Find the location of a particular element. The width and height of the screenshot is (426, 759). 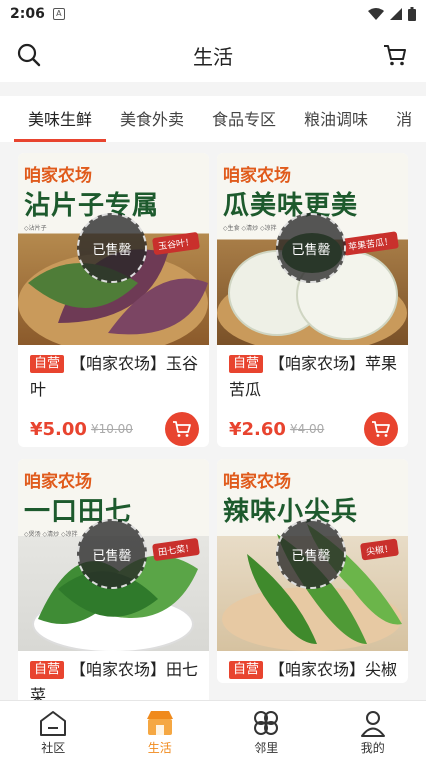

search-icon is located at coordinates (29, 57).